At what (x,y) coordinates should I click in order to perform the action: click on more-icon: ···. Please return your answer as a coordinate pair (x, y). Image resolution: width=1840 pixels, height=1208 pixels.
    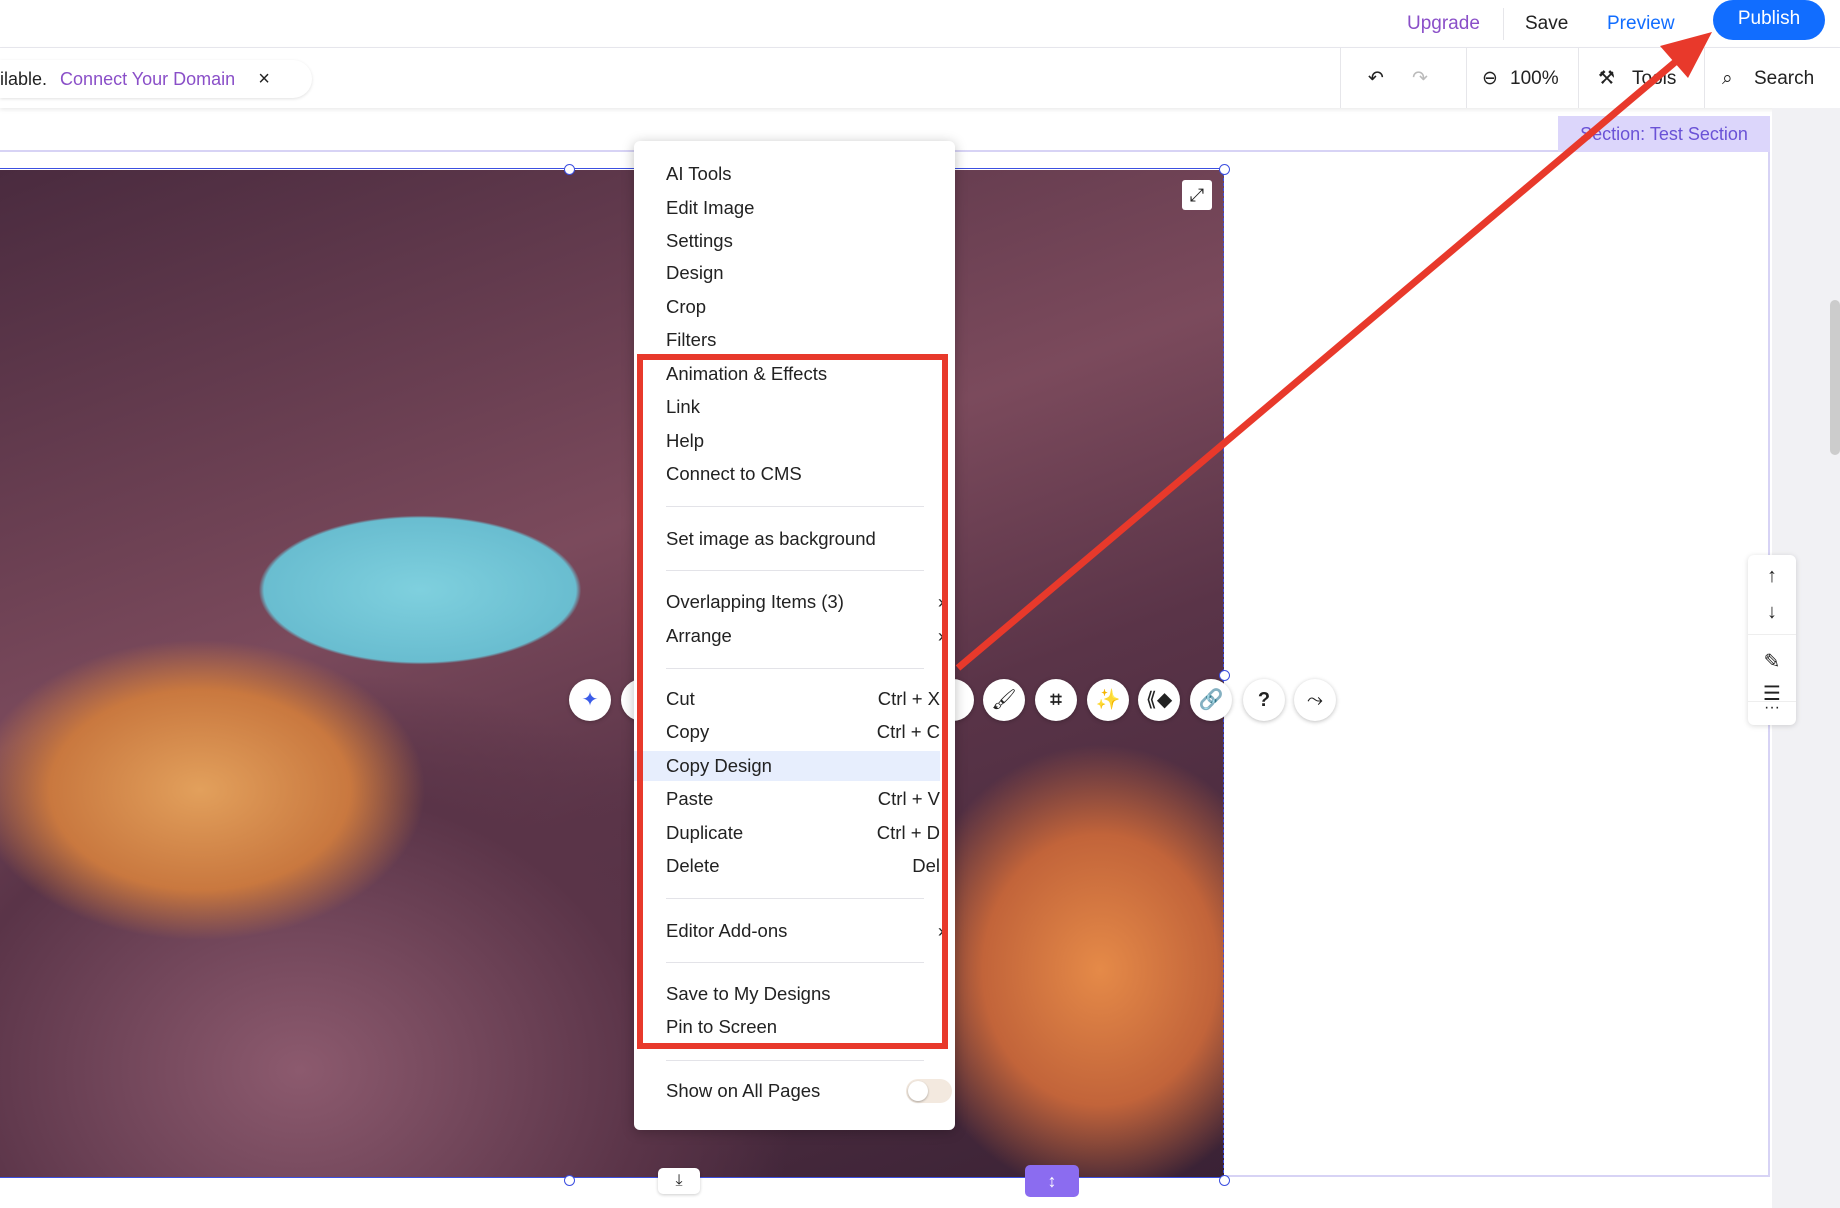
    Looking at the image, I should click on (1772, 708).